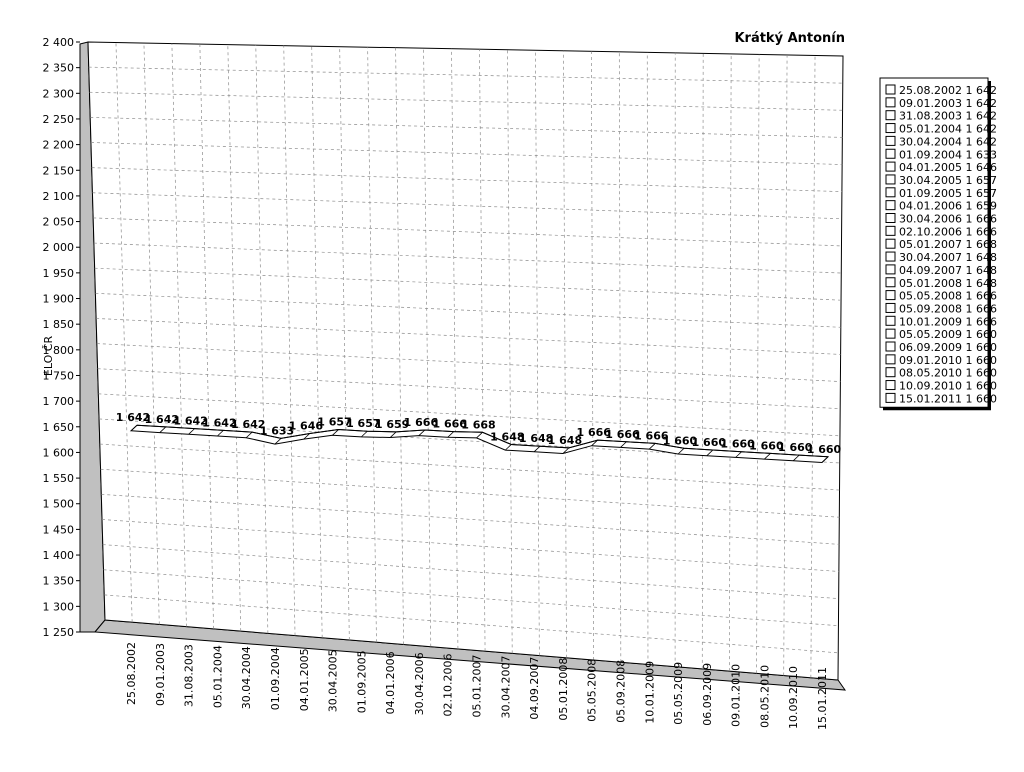  What do you see at coordinates (59, 68) in the screenshot?
I see `y-tick-label: 2 350` at bounding box center [59, 68].